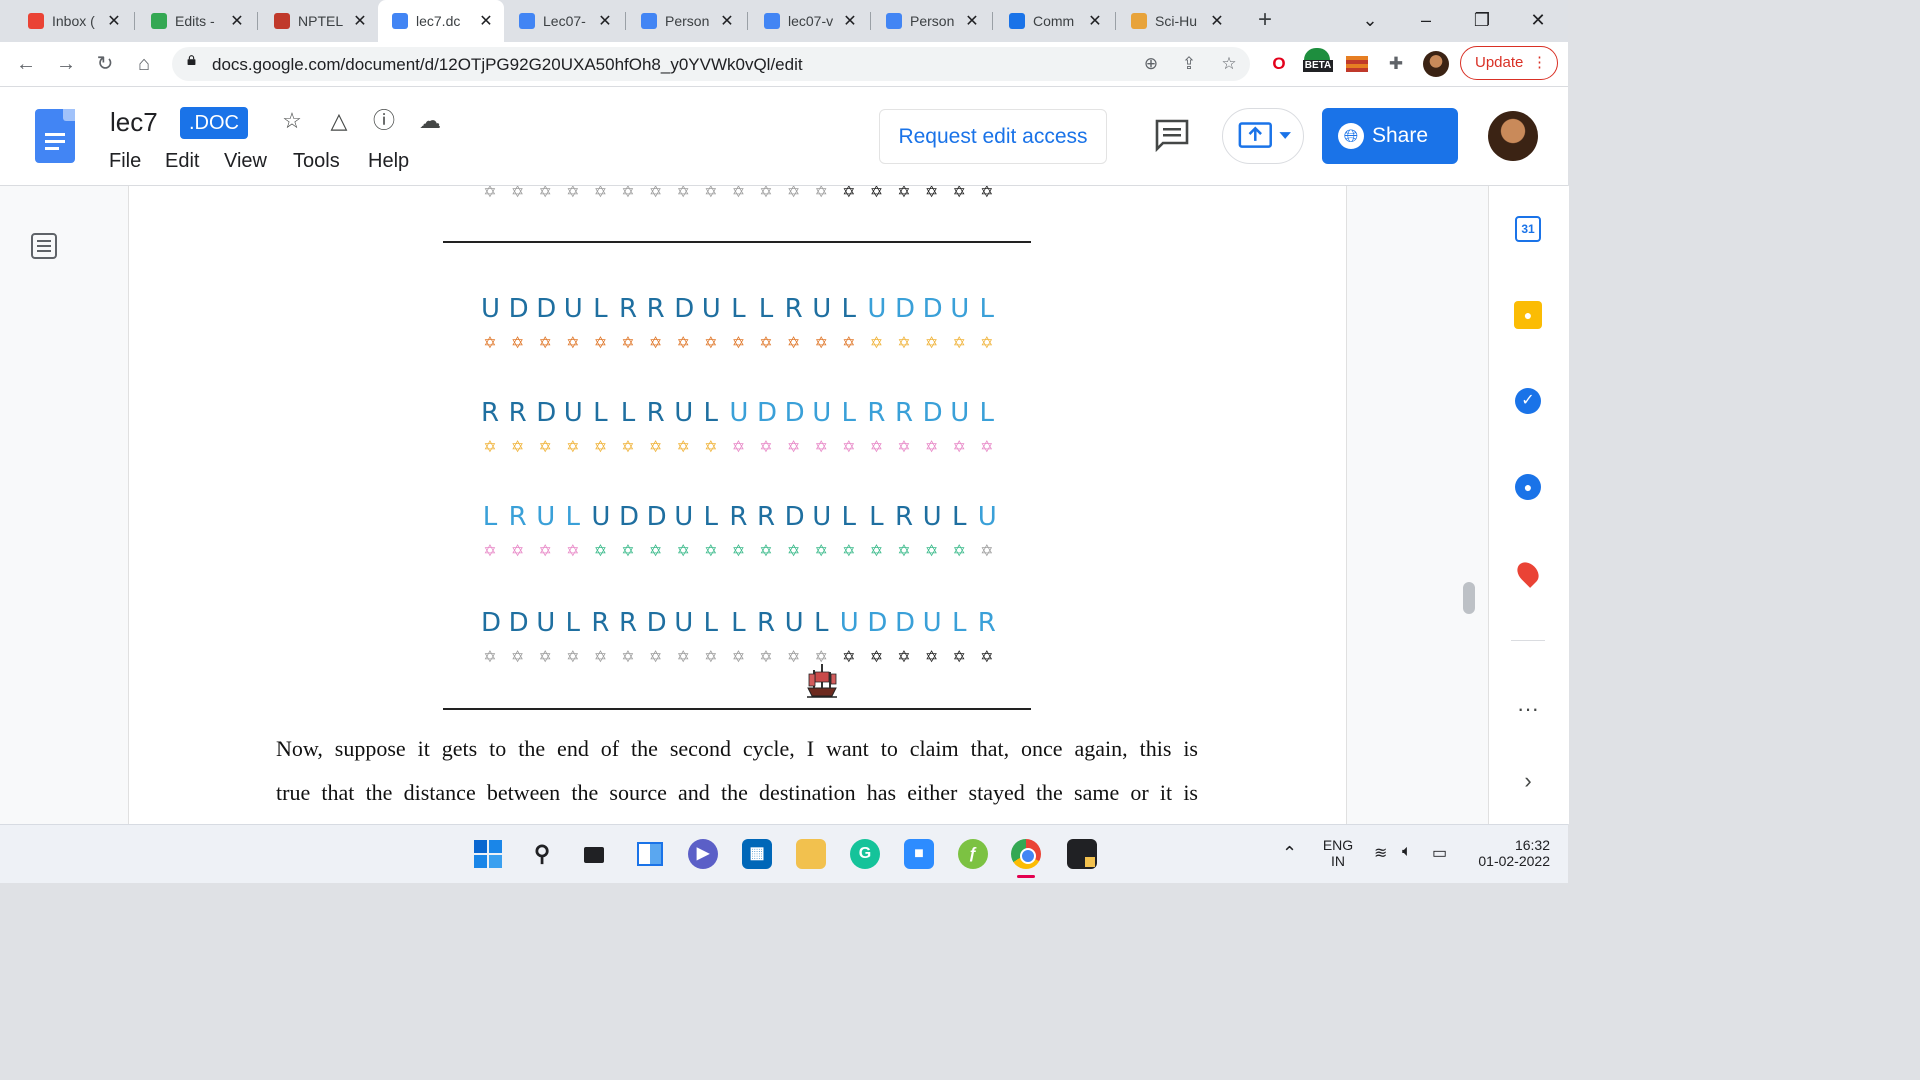  What do you see at coordinates (650, 854) in the screenshot?
I see `widgets-icon` at bounding box center [650, 854].